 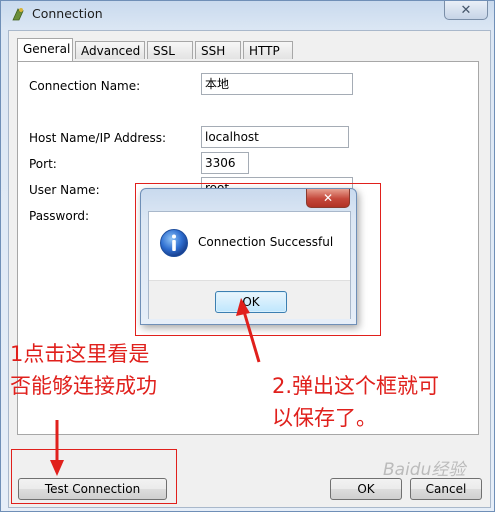 I want to click on arrow-to-test-button, so click(x=57, y=448).